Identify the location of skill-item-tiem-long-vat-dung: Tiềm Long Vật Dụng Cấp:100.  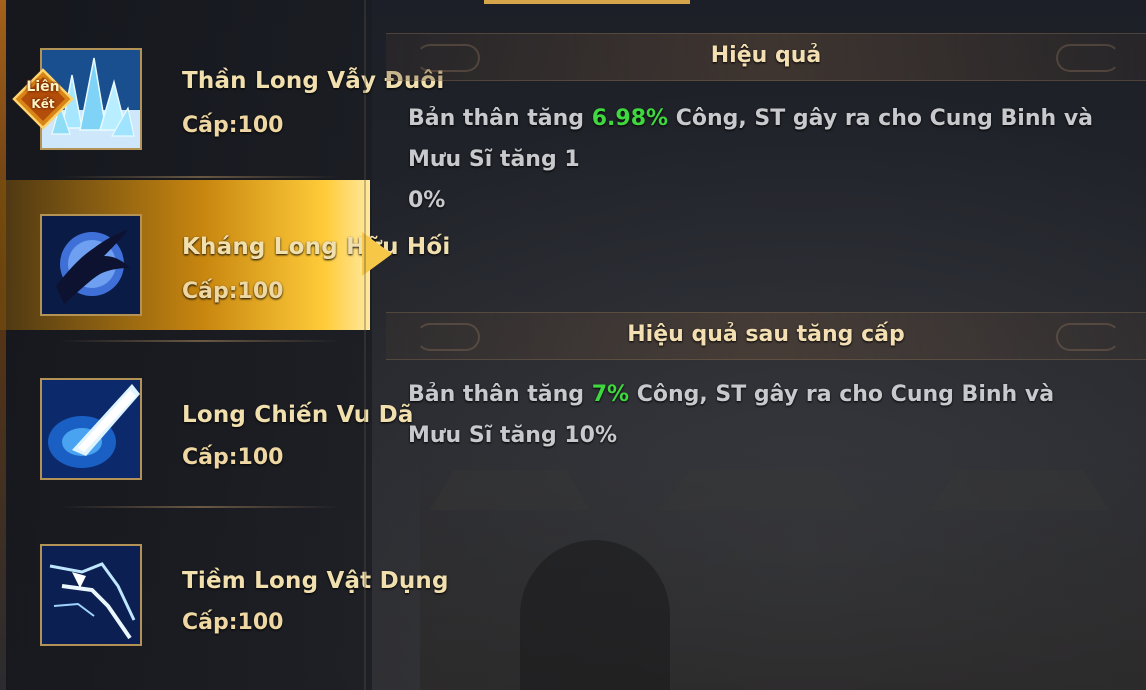
(224, 587).